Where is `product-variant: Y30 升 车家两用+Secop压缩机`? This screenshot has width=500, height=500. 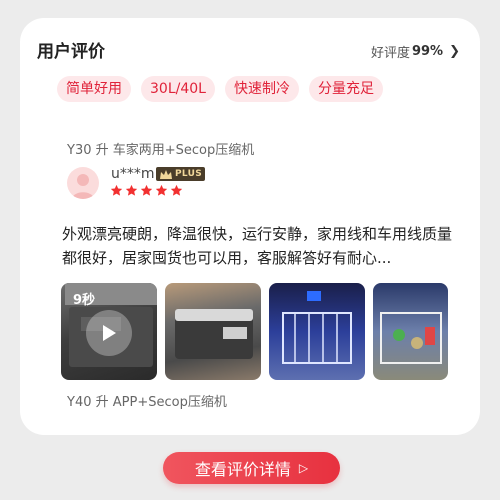 product-variant: Y30 升 车家两用+Secop压缩机 is located at coordinates (161, 150).